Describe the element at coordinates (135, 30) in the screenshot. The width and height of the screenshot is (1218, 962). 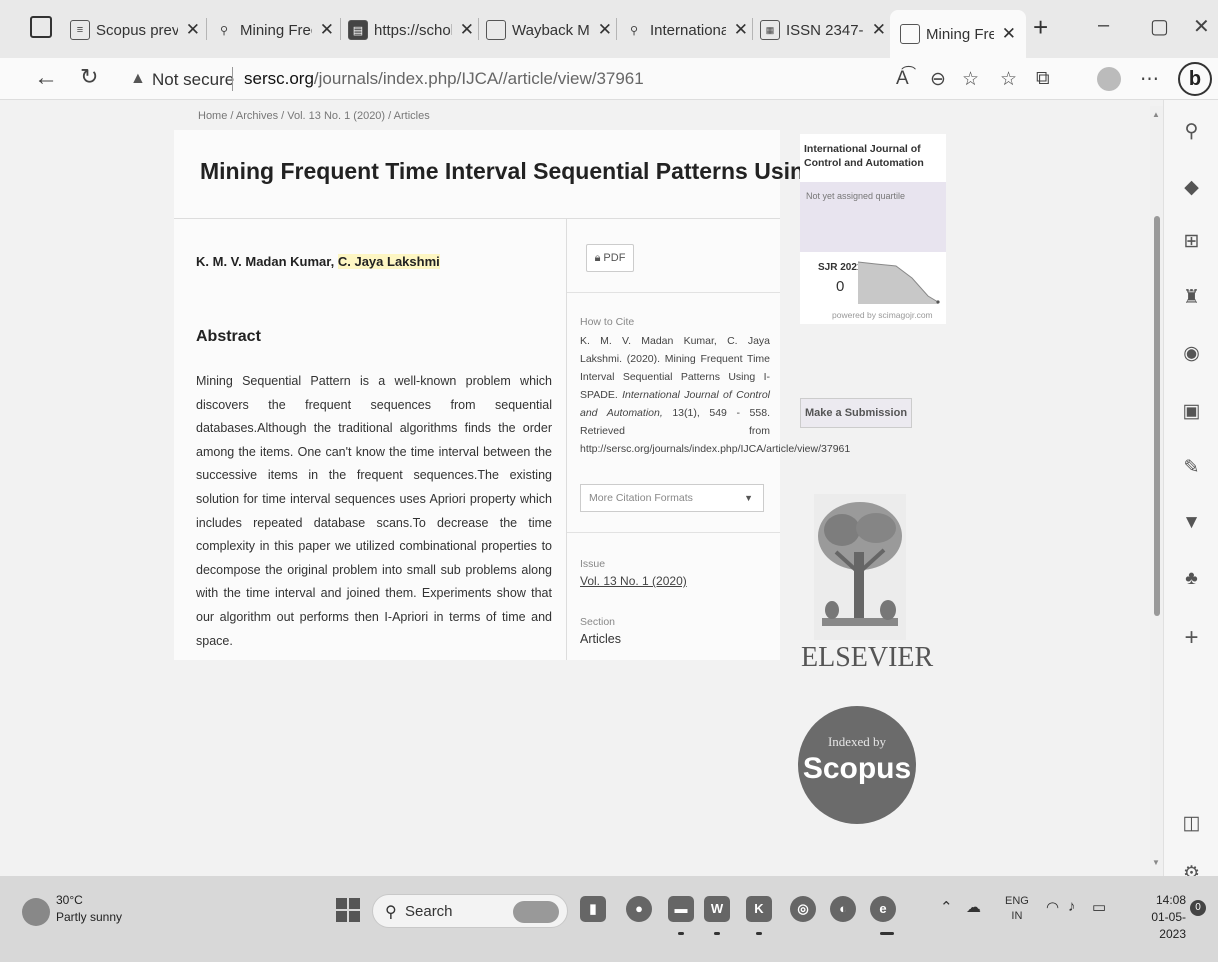
I see `tab-scopus-preview: ≡ Scopus previe ✕` at that location.